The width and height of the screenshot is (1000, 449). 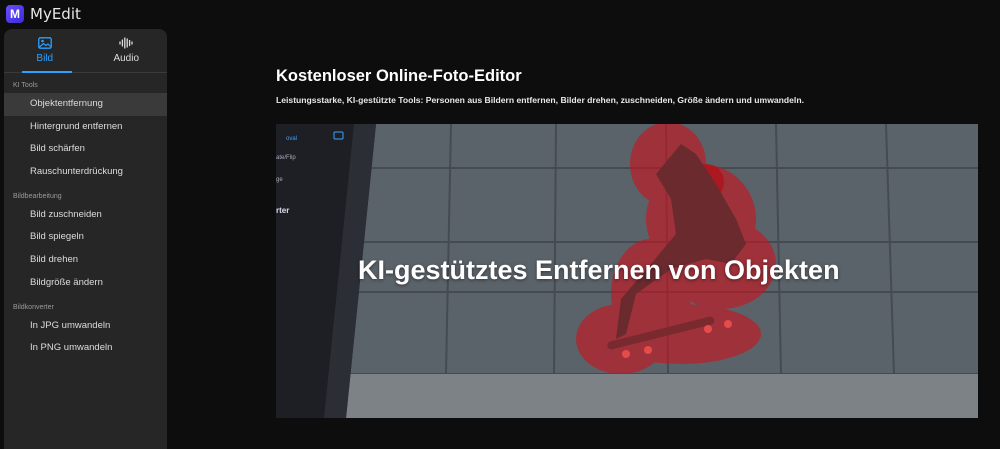 I want to click on top-bar: M MyEdit, so click(x=500, y=14).